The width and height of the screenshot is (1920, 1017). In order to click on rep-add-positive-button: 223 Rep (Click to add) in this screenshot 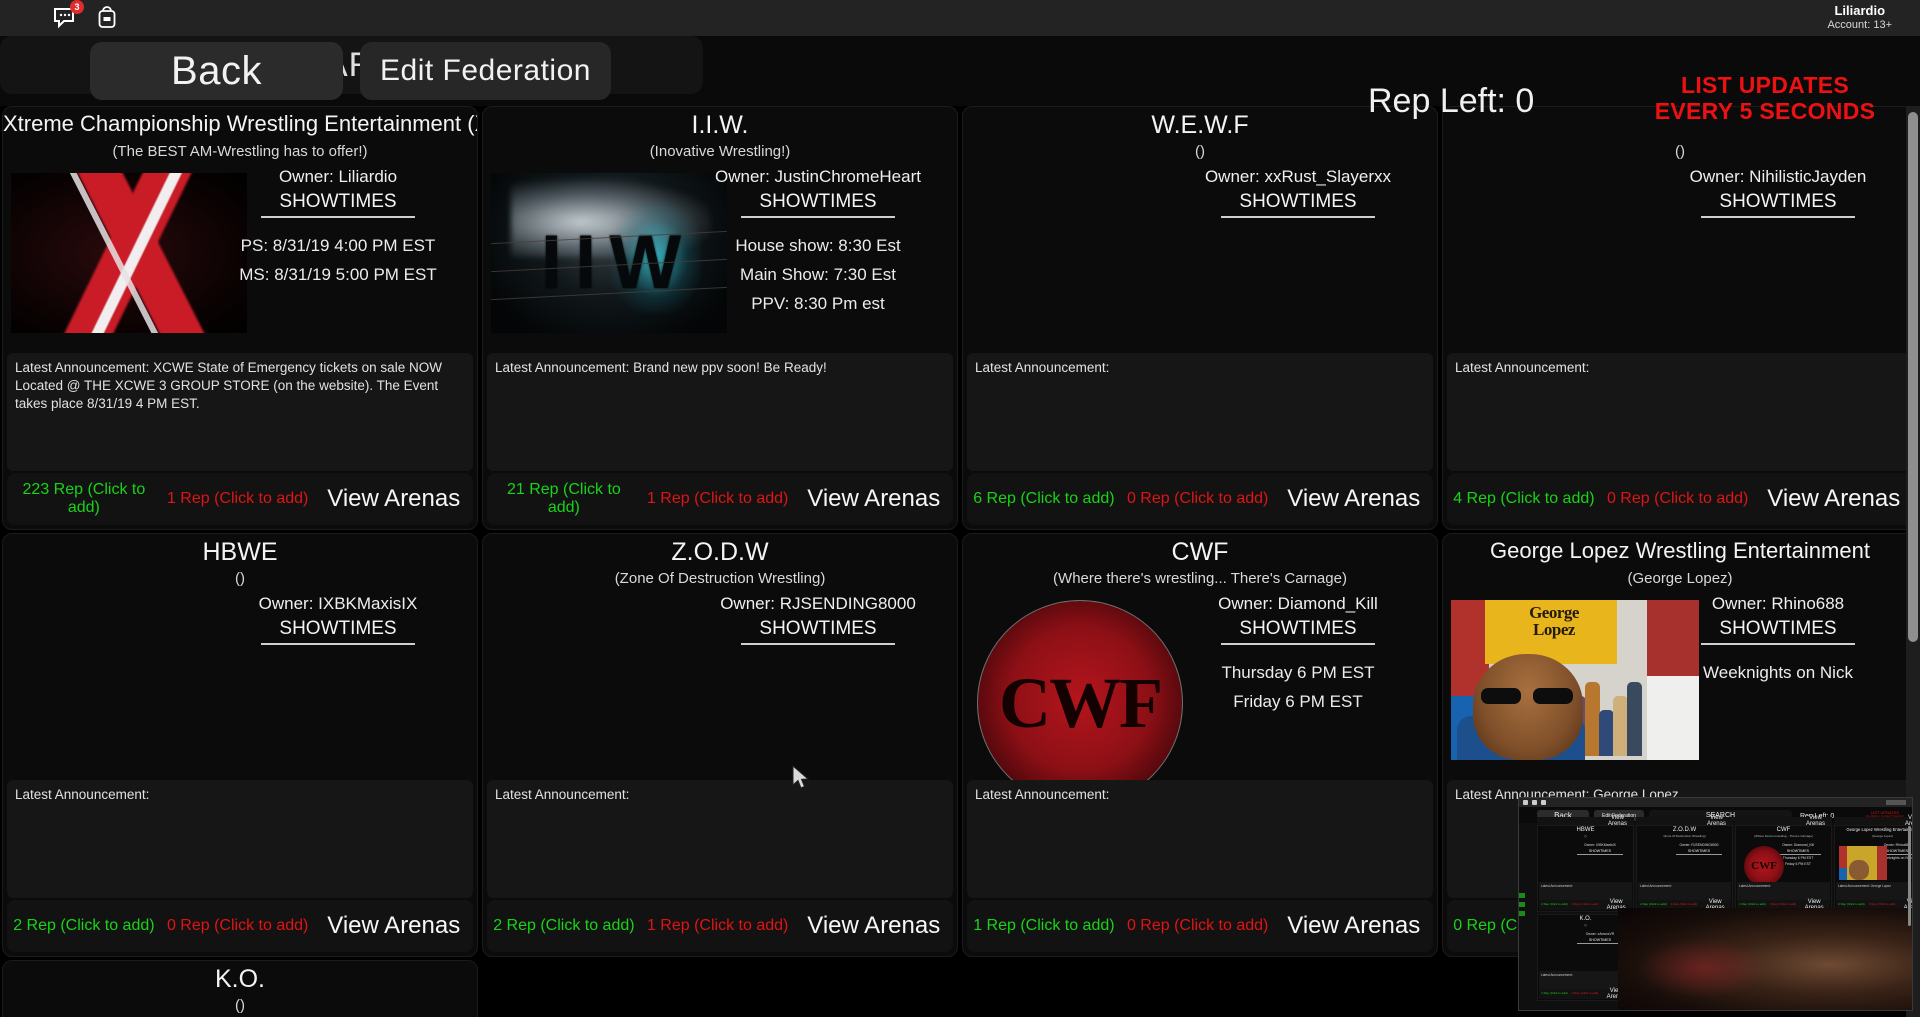, I will do `click(84, 499)`.